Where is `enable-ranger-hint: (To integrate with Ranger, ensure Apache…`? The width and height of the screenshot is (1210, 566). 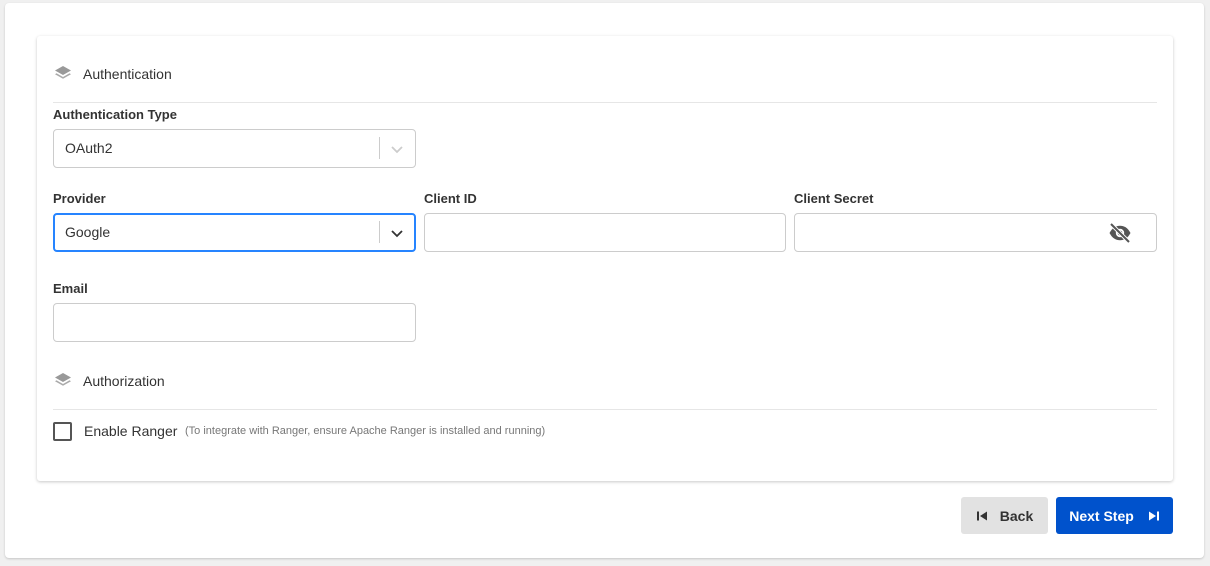
enable-ranger-hint: (To integrate with Ranger, ensure Apache… is located at coordinates (365, 431).